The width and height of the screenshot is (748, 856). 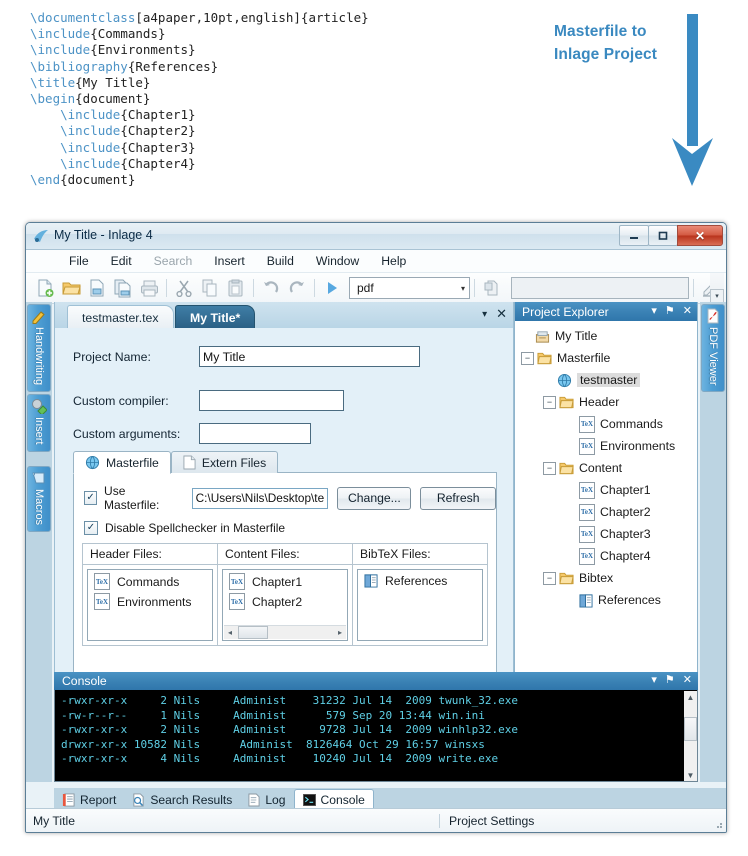 I want to click on window-title: My Title - Inlage 4, so click(x=103, y=235).